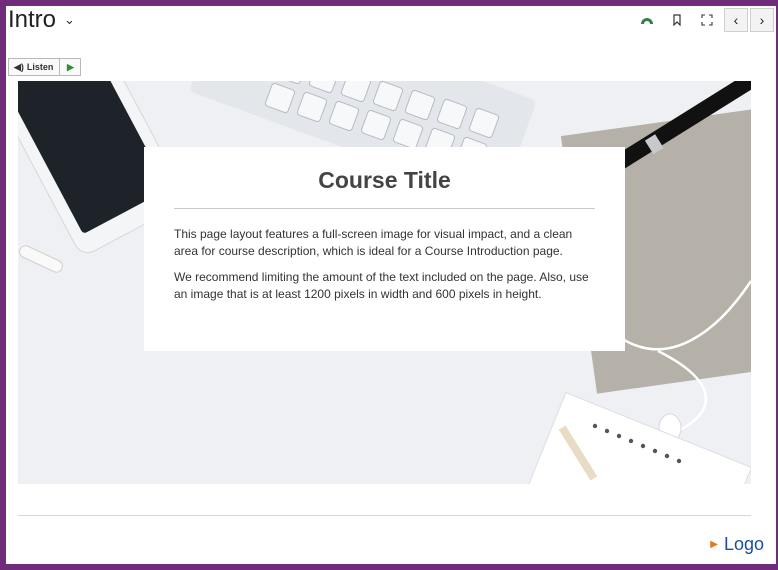 The width and height of the screenshot is (778, 570). I want to click on next-page-button: ›, so click(762, 20).